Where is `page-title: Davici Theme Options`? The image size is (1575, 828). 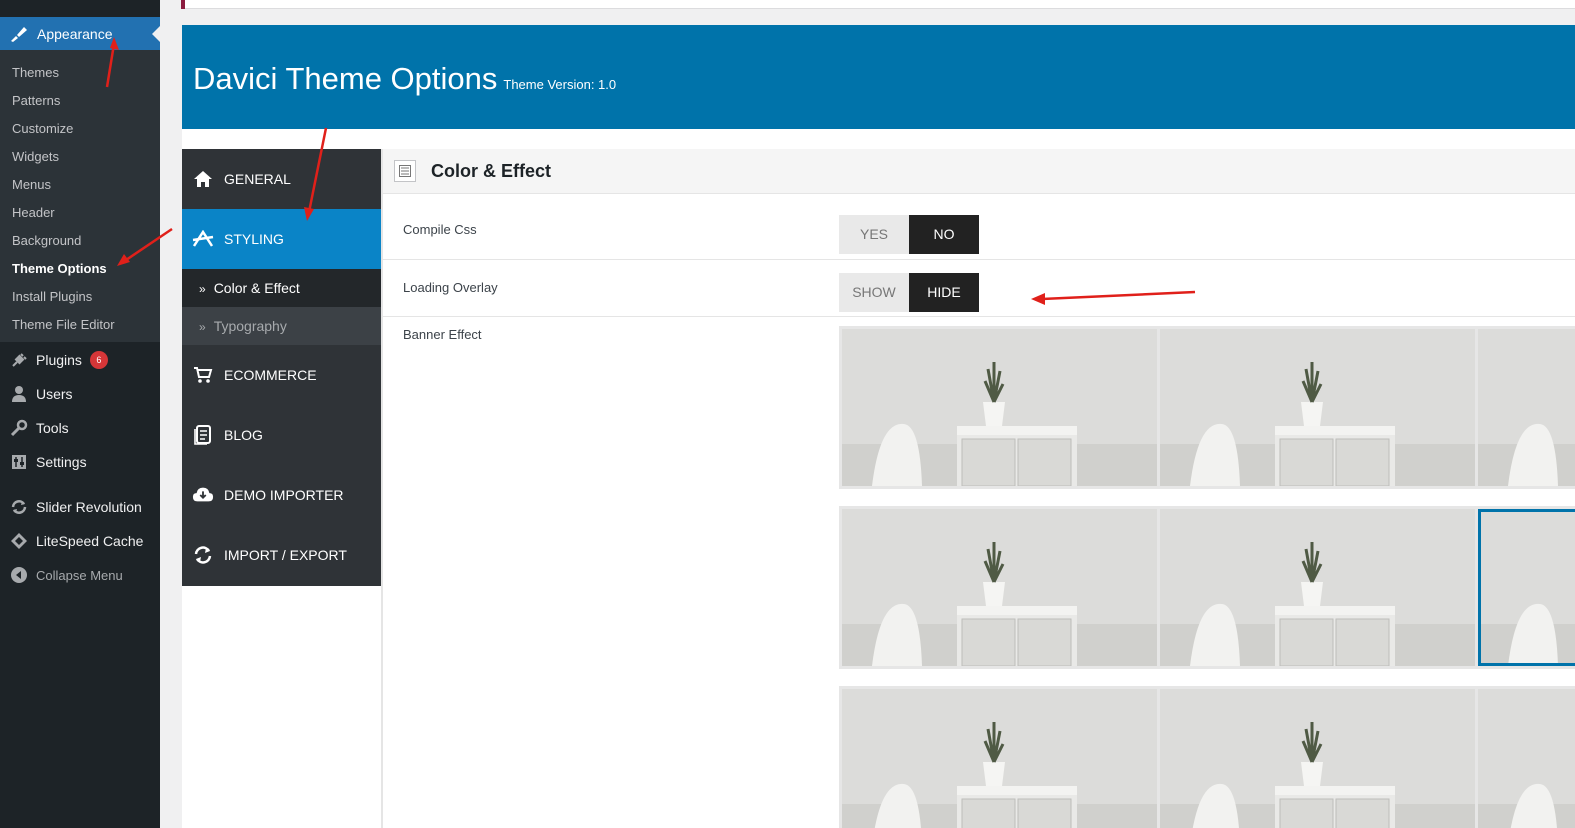
page-title: Davici Theme Options is located at coordinates (345, 78).